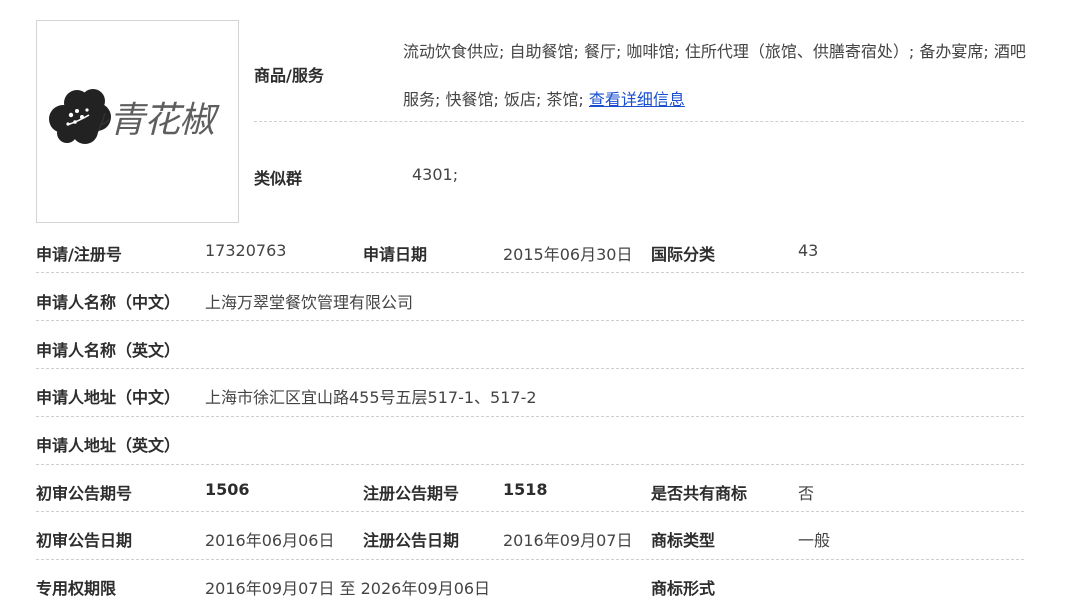  I want to click on exclusive-term-label: 专用权期限, so click(76, 588).